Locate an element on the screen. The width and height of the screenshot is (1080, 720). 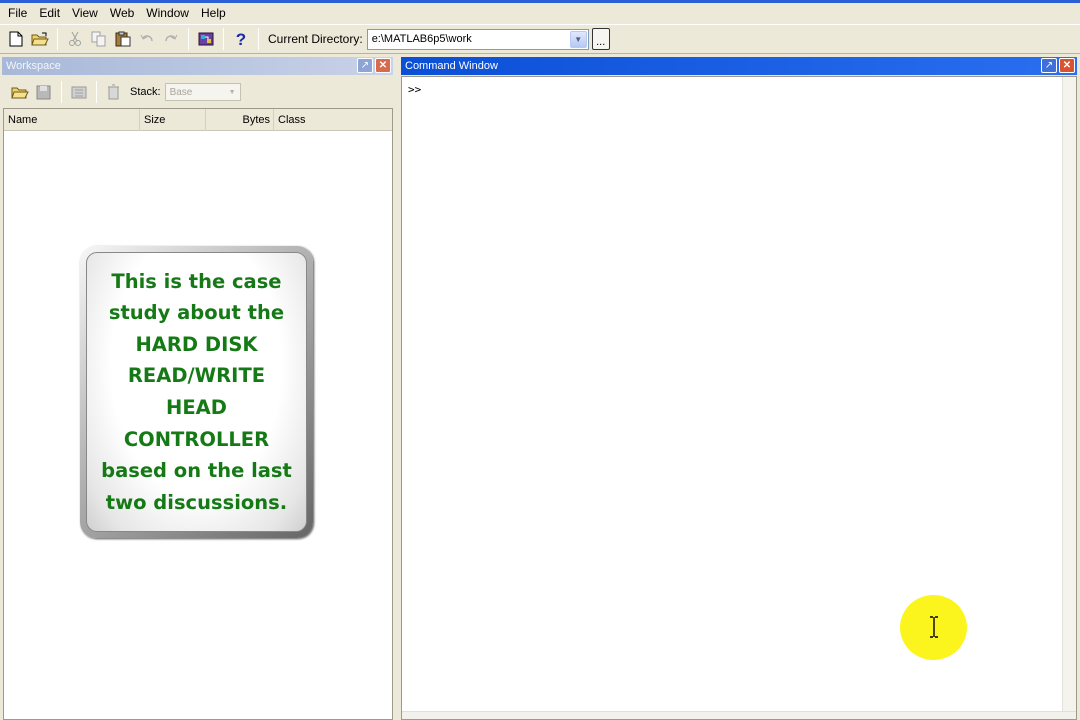
menu-view: View is located at coordinates (85, 13).